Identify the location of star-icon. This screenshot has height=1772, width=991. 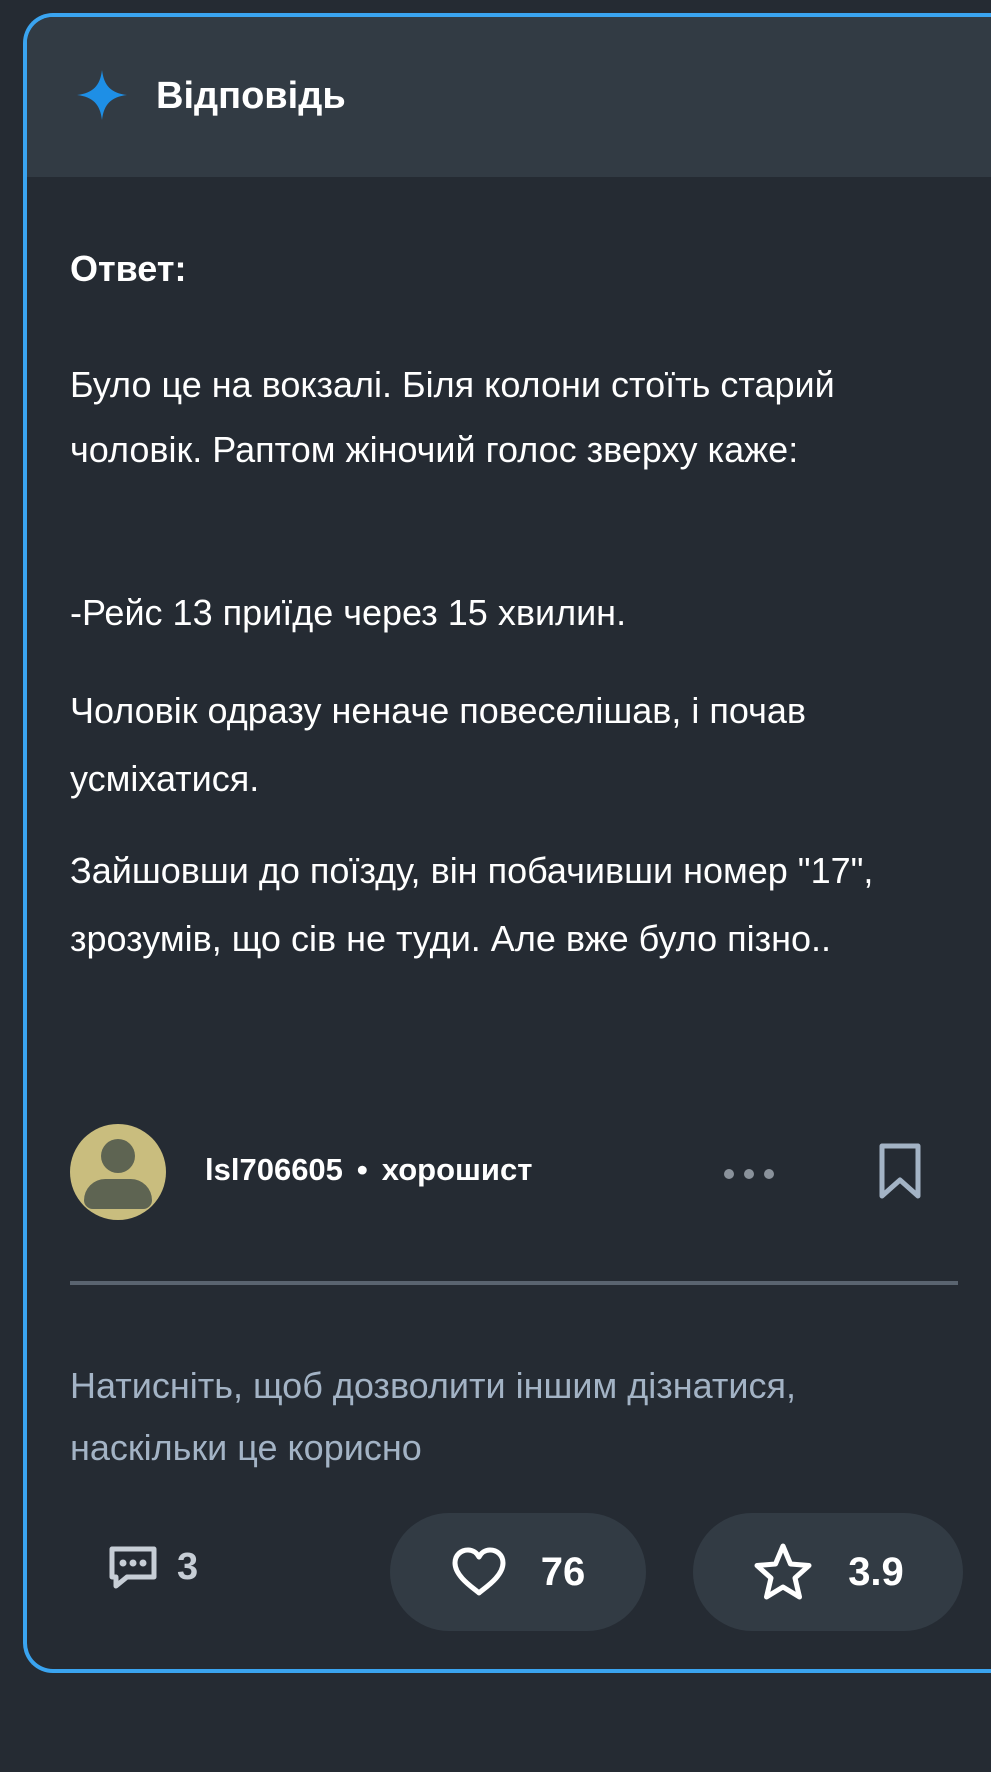
(783, 1571).